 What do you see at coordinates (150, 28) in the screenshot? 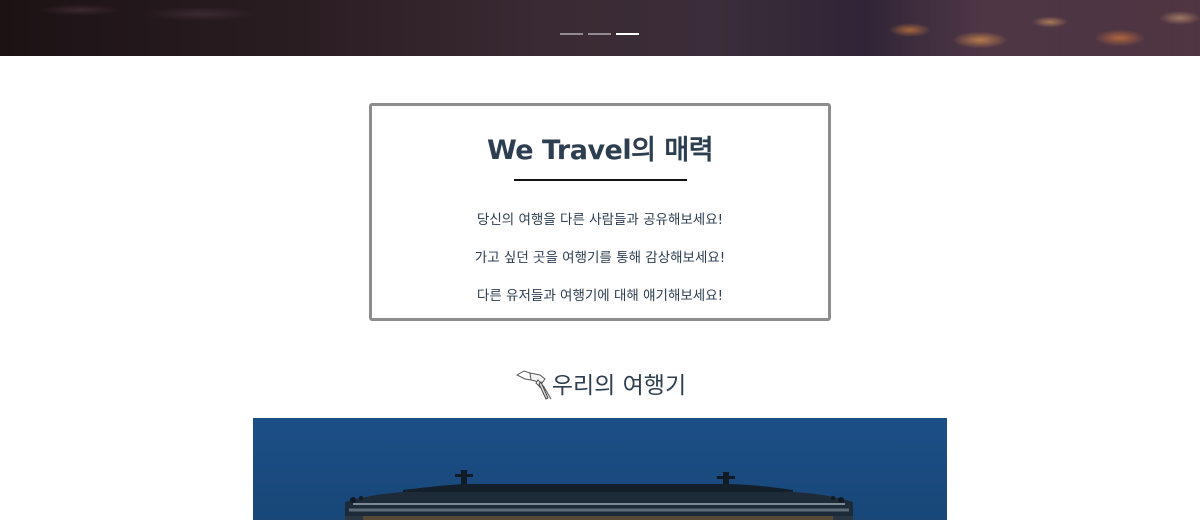
I see `hero-background-left` at bounding box center [150, 28].